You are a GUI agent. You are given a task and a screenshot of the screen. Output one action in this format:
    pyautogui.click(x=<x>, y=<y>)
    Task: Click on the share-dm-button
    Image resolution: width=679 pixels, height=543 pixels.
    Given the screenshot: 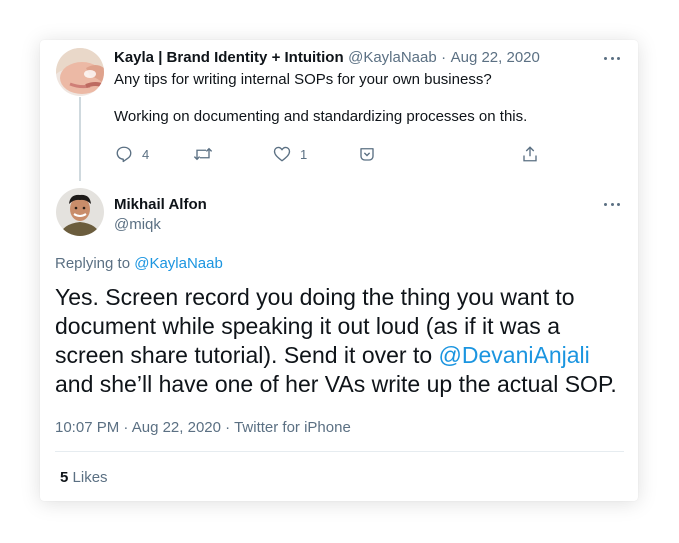 What is the action you would take?
    pyautogui.click(x=367, y=154)
    